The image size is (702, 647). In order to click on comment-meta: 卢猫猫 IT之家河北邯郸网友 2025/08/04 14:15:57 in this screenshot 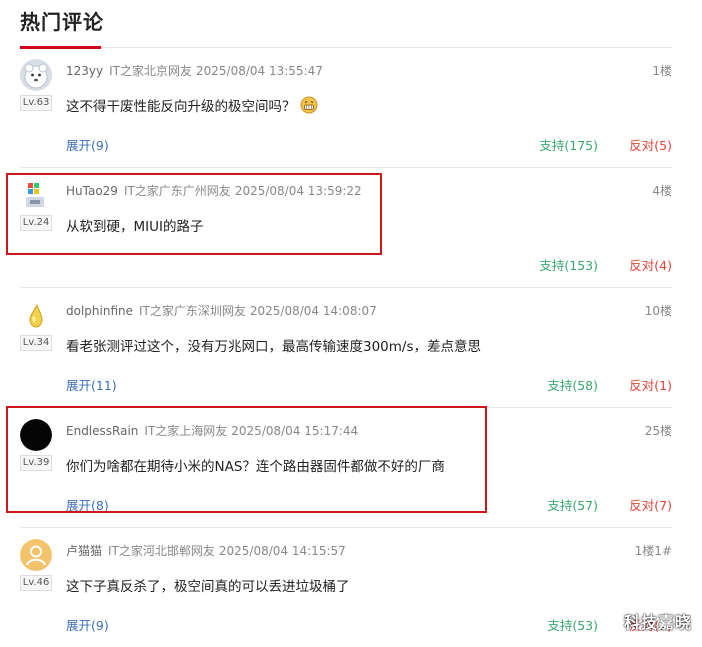, I will do `click(206, 550)`.